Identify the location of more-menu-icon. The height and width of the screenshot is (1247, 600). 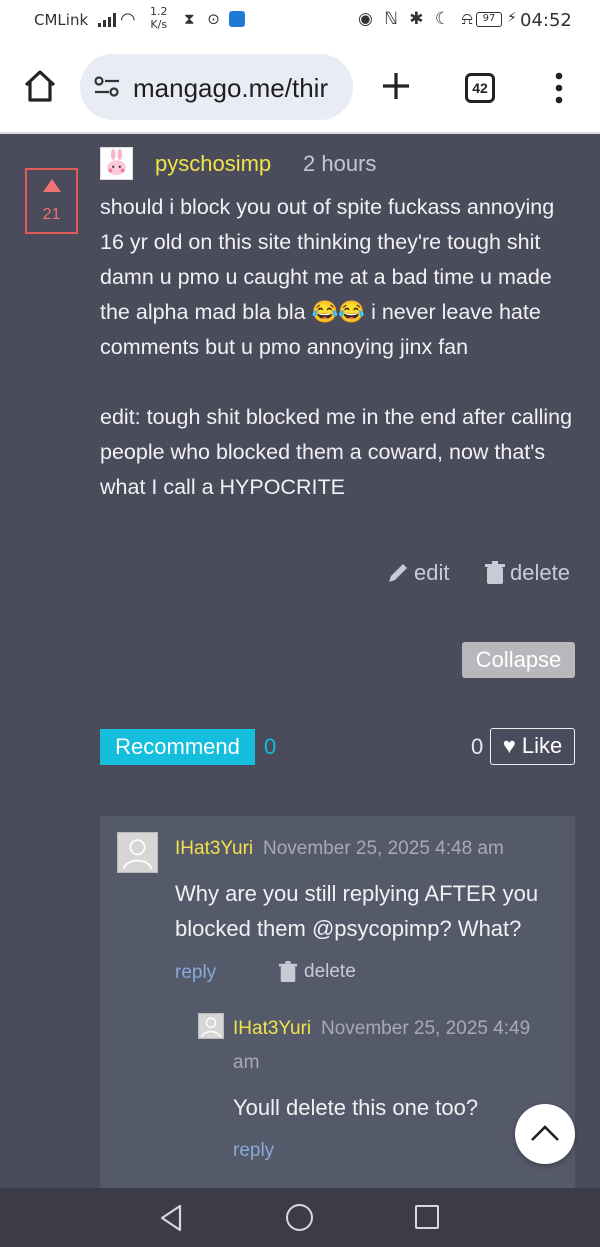
(559, 88).